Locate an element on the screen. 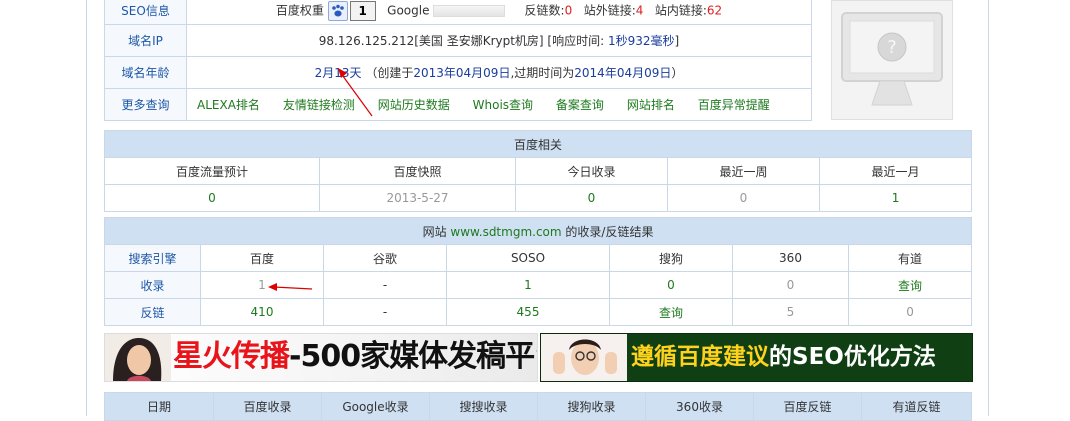  index-baidu: 1 is located at coordinates (262, 285).